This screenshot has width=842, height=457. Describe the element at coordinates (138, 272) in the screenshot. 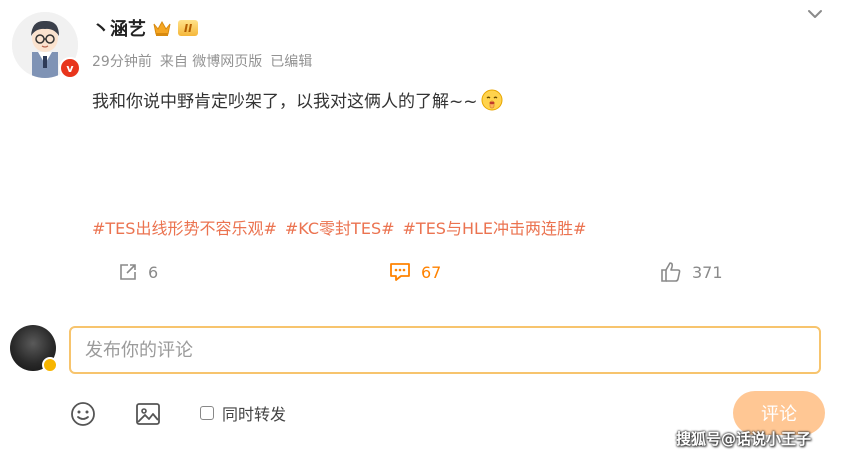

I see `repost-button: 6` at that location.